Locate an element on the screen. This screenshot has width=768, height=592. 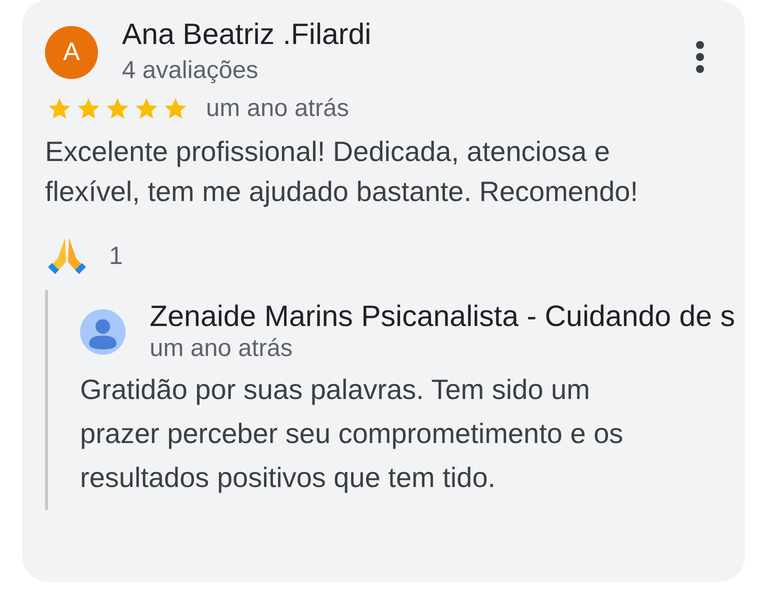
reply-time: um ano atrás is located at coordinates (222, 349).